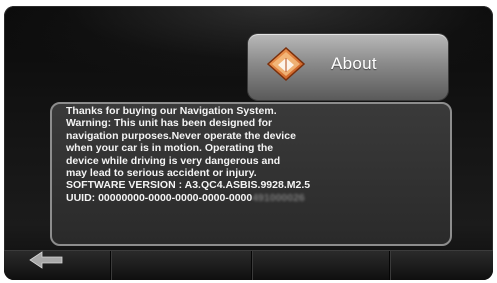  I want to click on back-button, so click(46, 260).